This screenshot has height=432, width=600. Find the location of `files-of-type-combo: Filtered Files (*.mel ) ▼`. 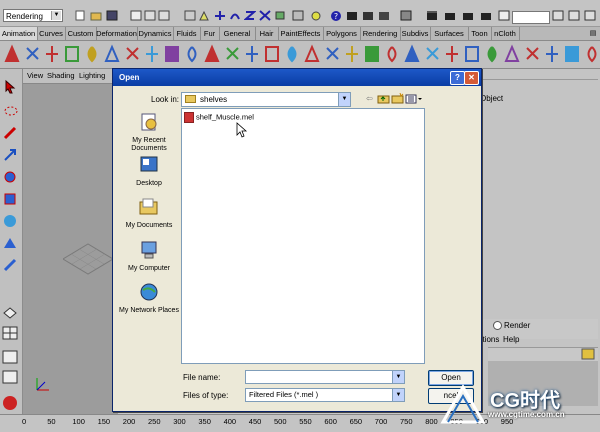

files-of-type-combo: Filtered Files (*.mel ) ▼ is located at coordinates (325, 395).